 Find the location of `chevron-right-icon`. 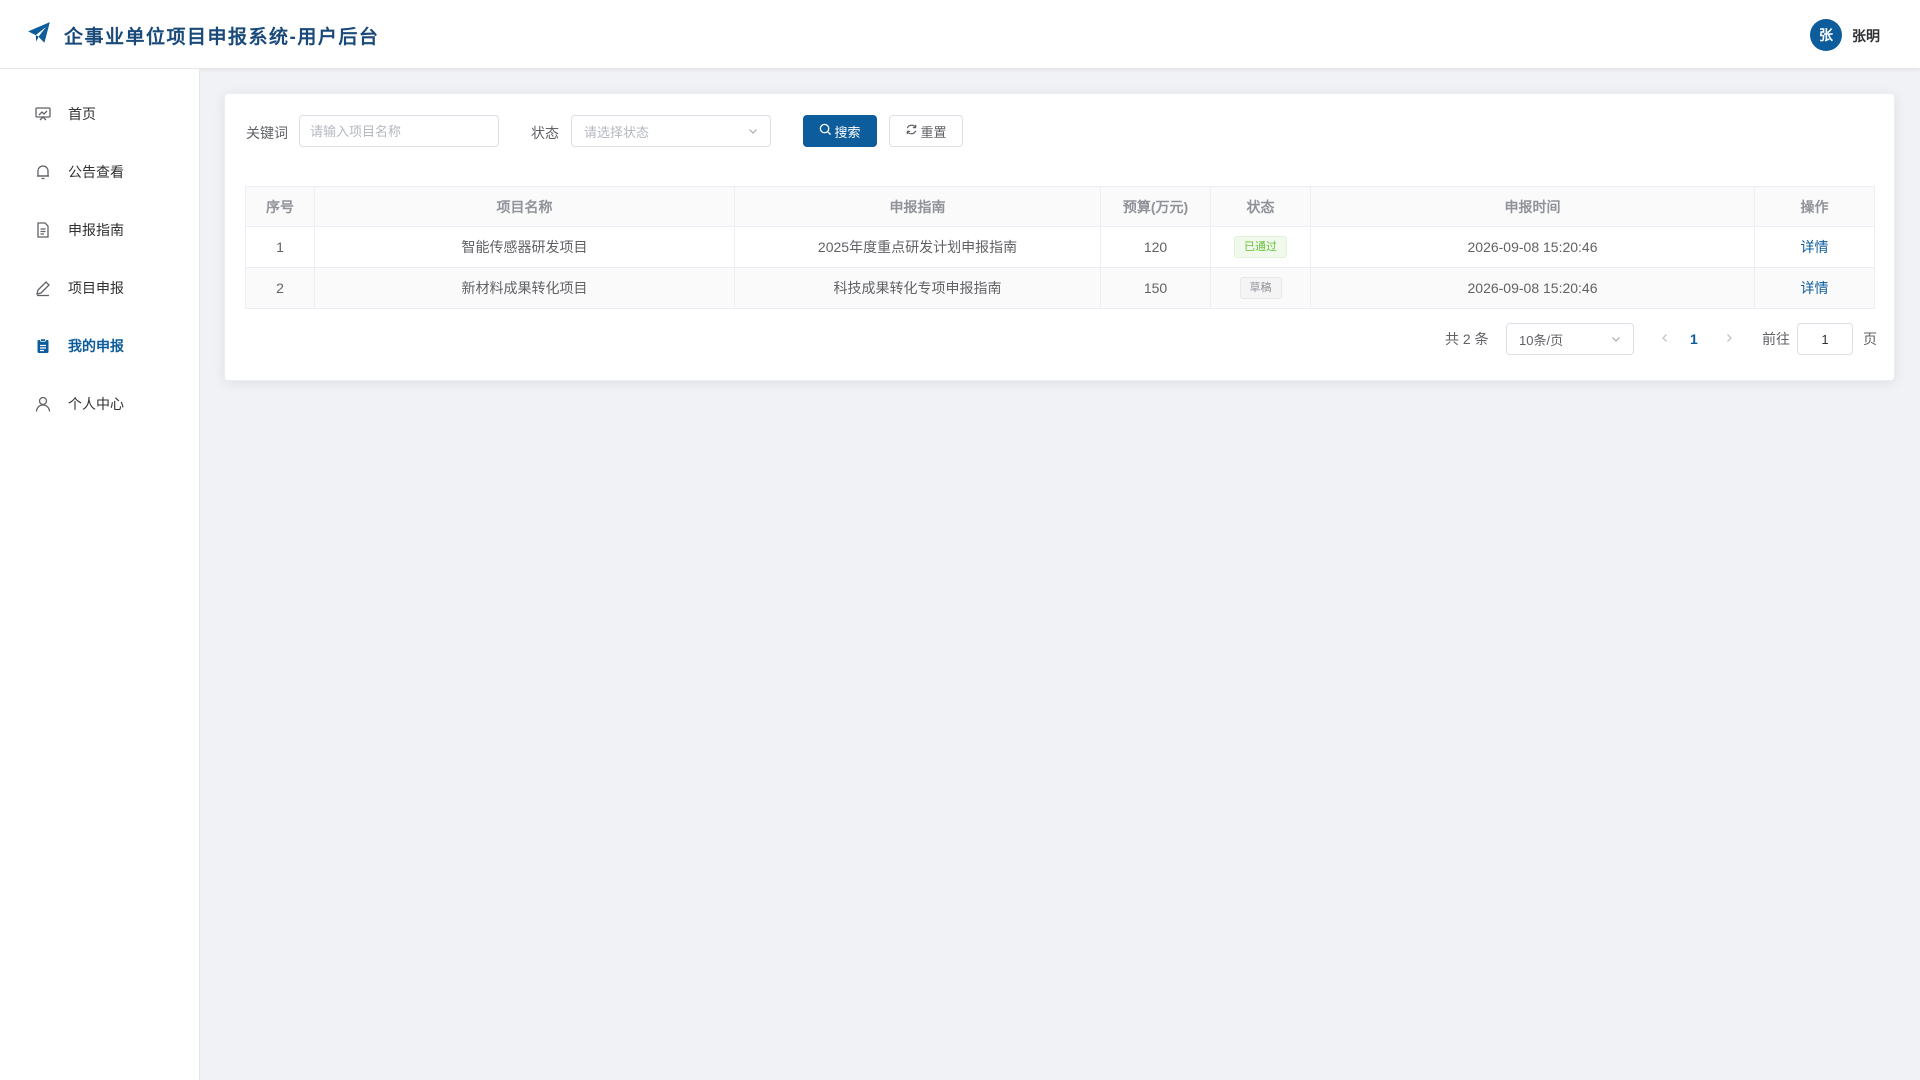

chevron-right-icon is located at coordinates (1729, 339).